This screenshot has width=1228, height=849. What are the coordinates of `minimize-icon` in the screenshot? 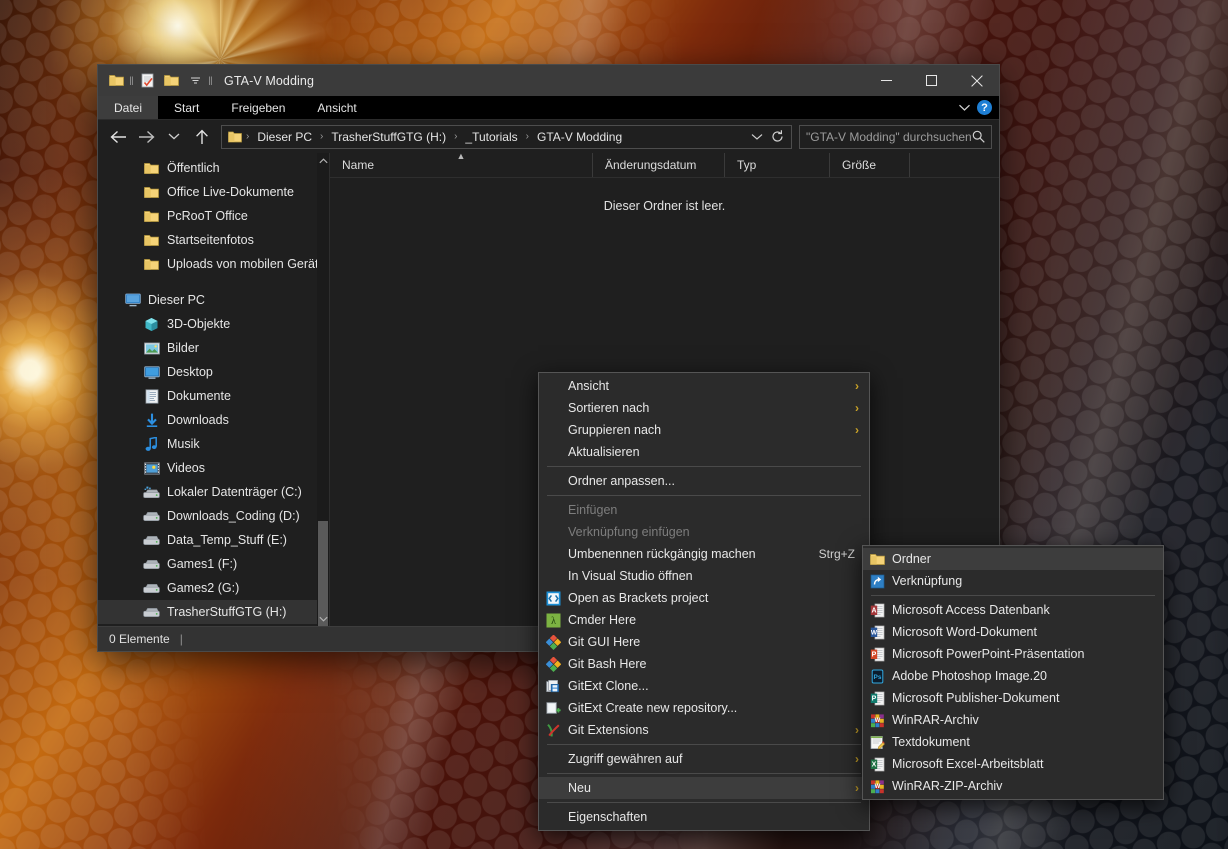 It's located at (886, 80).